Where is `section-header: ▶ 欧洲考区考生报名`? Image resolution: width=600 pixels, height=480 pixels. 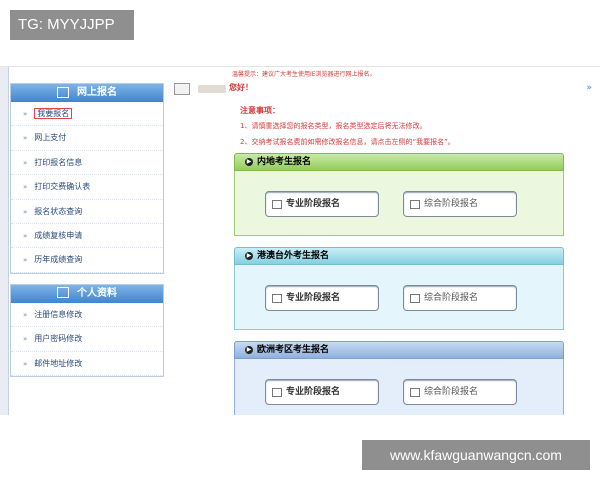 section-header: ▶ 欧洲考区考生报名 is located at coordinates (399, 350).